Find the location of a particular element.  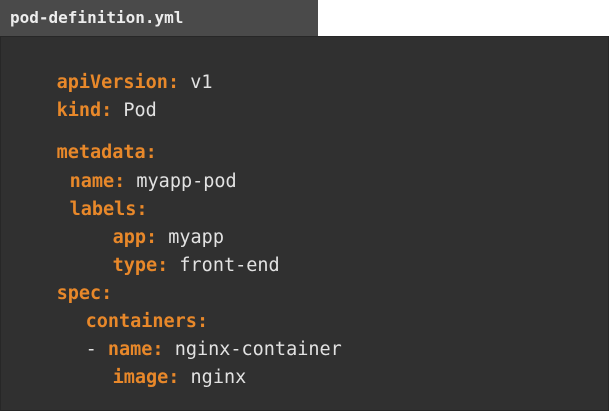

yaml-line-type: type: front-end is located at coordinates (174, 253).